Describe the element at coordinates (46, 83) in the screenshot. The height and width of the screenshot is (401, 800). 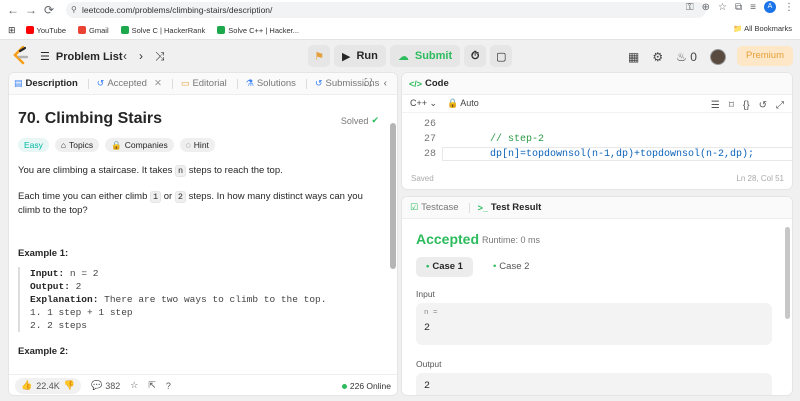
I see `tab-description: ▤ Description` at that location.